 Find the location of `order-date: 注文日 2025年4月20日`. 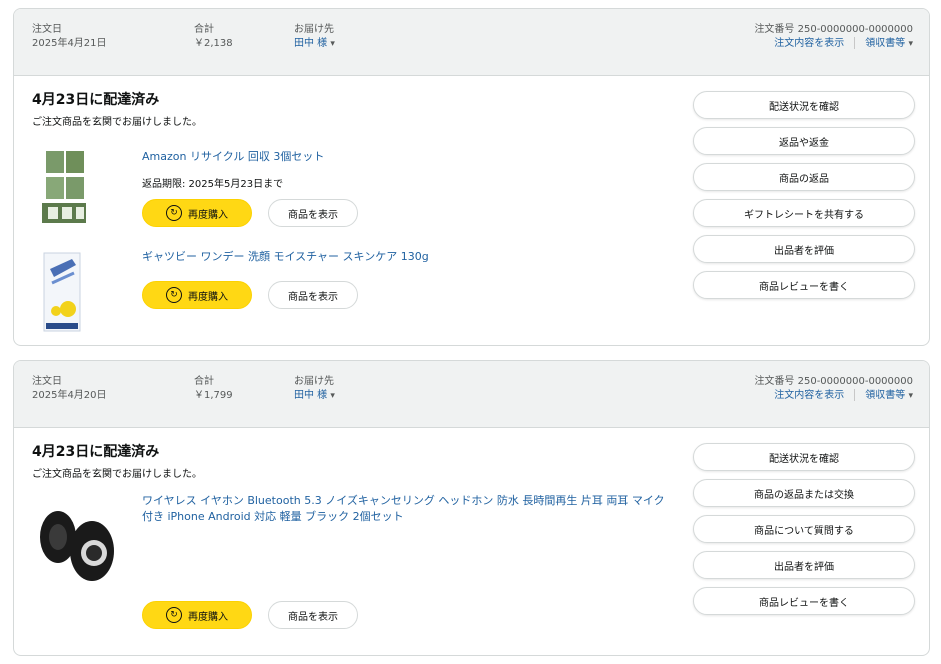

order-date: 注文日 2025年4月20日 is located at coordinates (69, 389).